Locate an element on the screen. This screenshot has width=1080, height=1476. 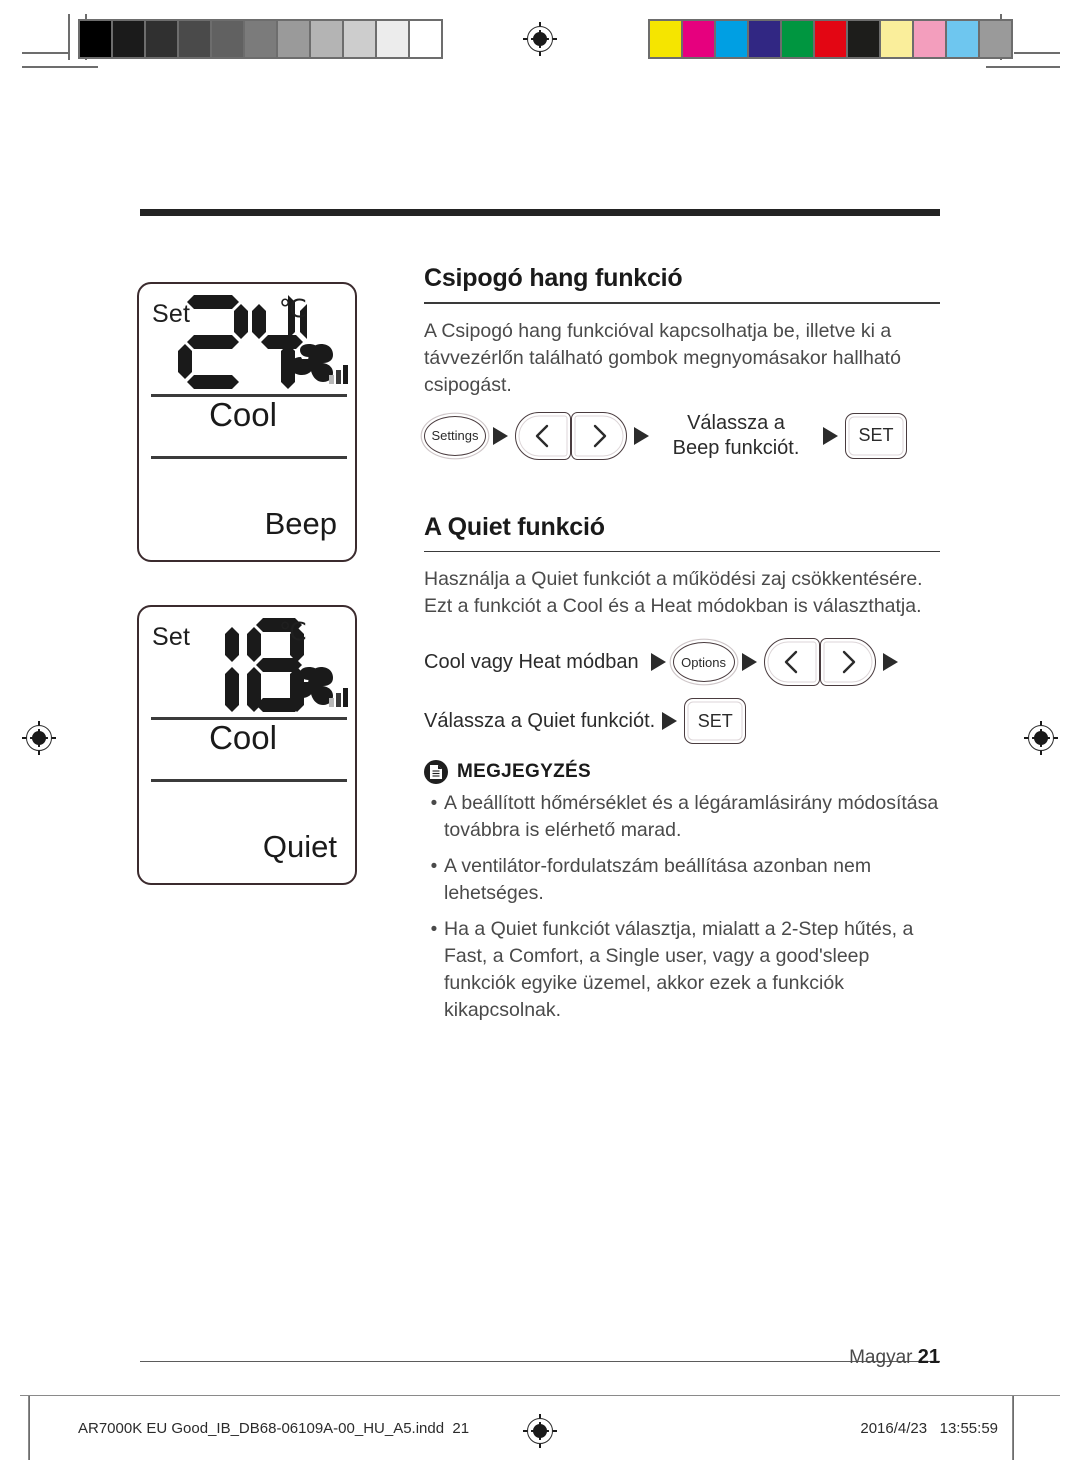
note-document-icon is located at coordinates (436, 772).